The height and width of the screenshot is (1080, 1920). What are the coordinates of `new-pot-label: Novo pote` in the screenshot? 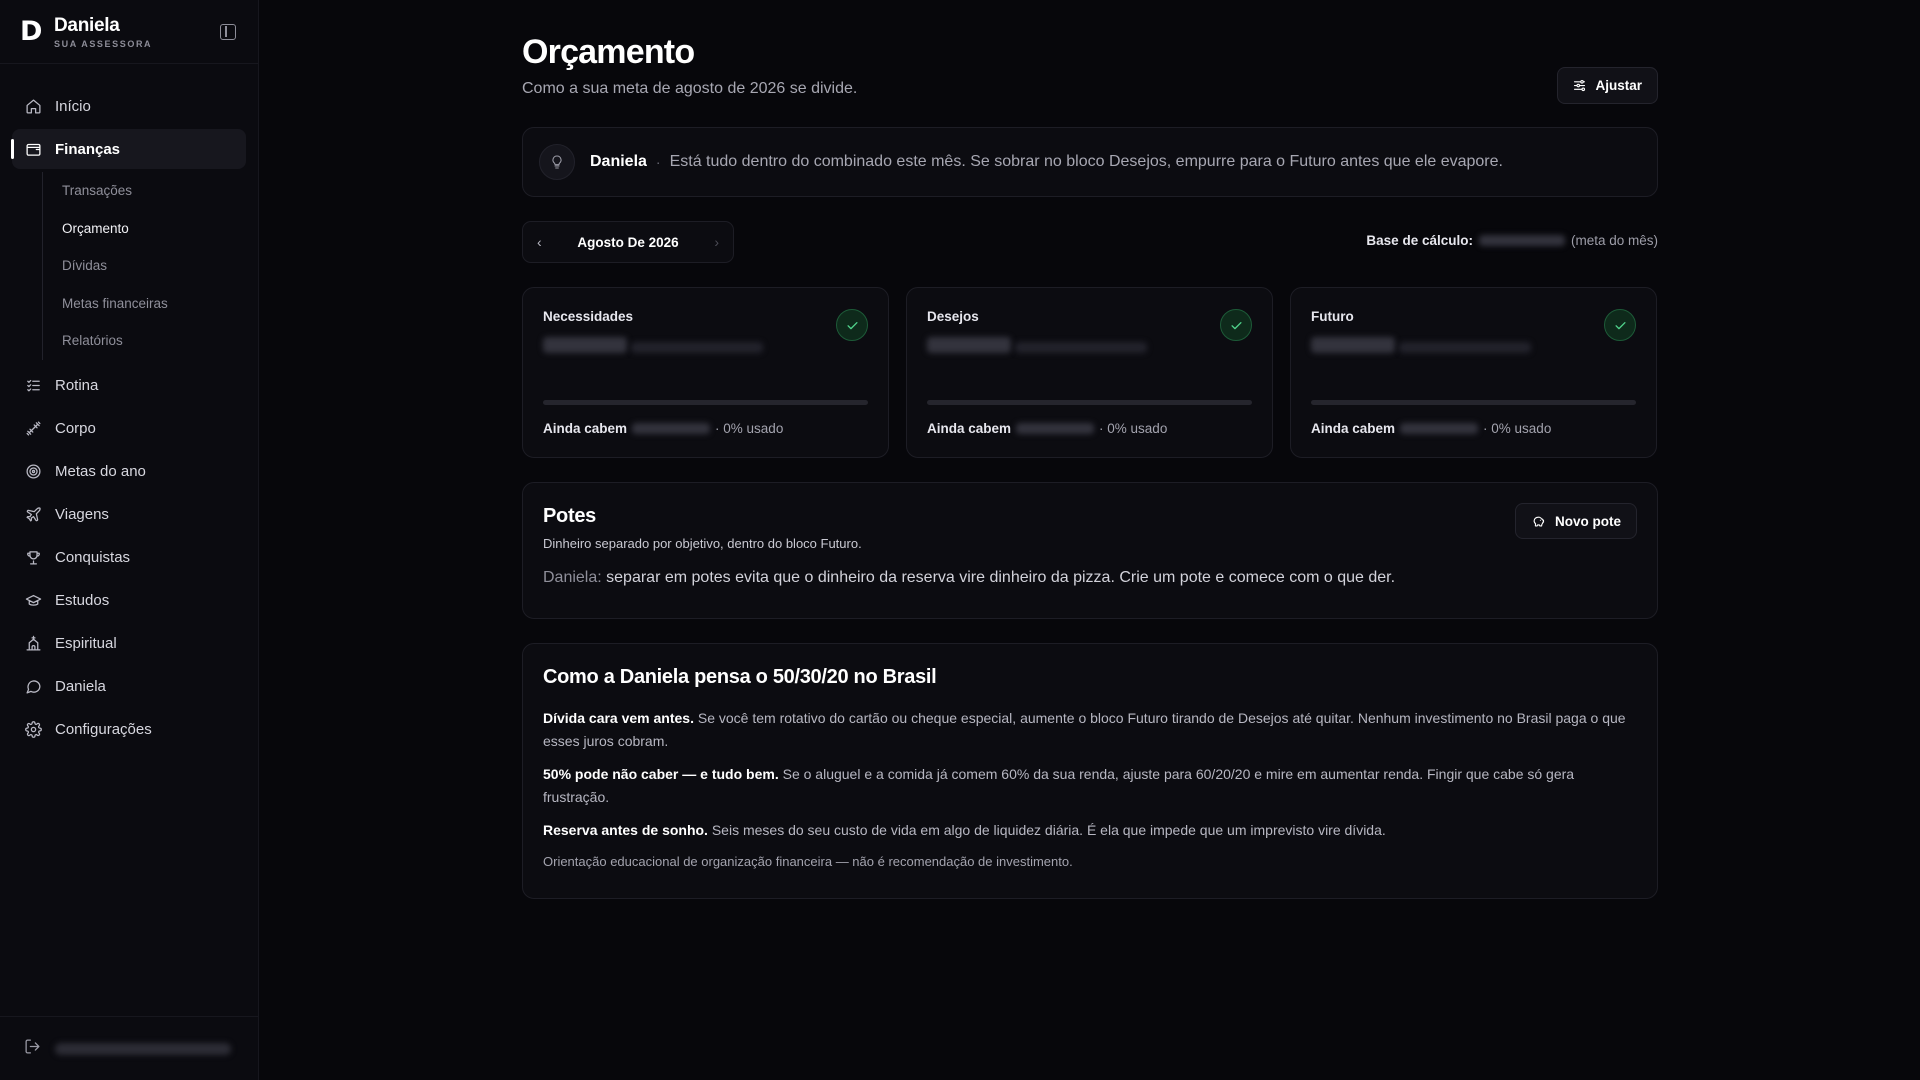 It's located at (1588, 521).